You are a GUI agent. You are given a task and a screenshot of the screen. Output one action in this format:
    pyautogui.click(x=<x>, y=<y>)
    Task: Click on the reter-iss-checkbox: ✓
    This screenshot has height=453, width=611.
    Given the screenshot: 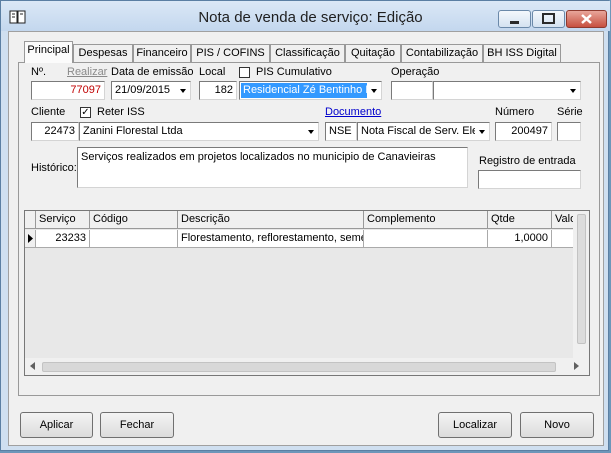 What is the action you would take?
    pyautogui.click(x=85, y=112)
    